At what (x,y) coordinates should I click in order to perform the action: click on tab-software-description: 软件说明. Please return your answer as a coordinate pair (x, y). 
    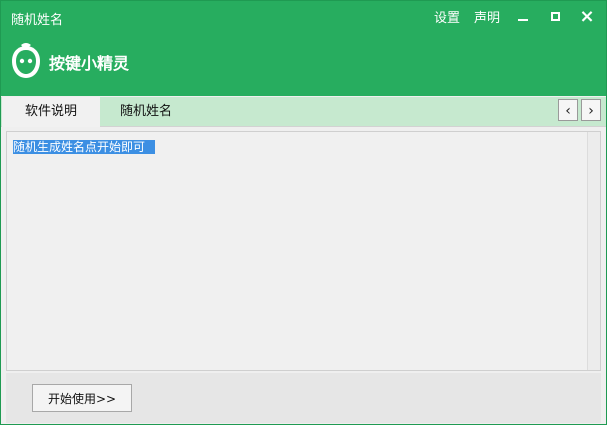
    Looking at the image, I should click on (51, 112).